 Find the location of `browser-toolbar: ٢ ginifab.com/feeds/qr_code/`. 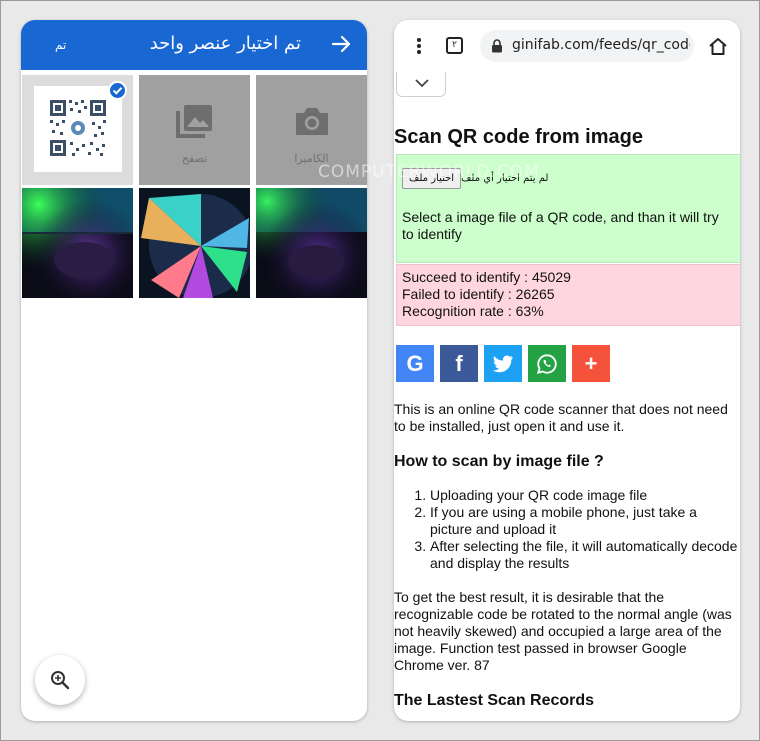

browser-toolbar: ٢ ginifab.com/feeds/qr_code/ is located at coordinates (567, 46).